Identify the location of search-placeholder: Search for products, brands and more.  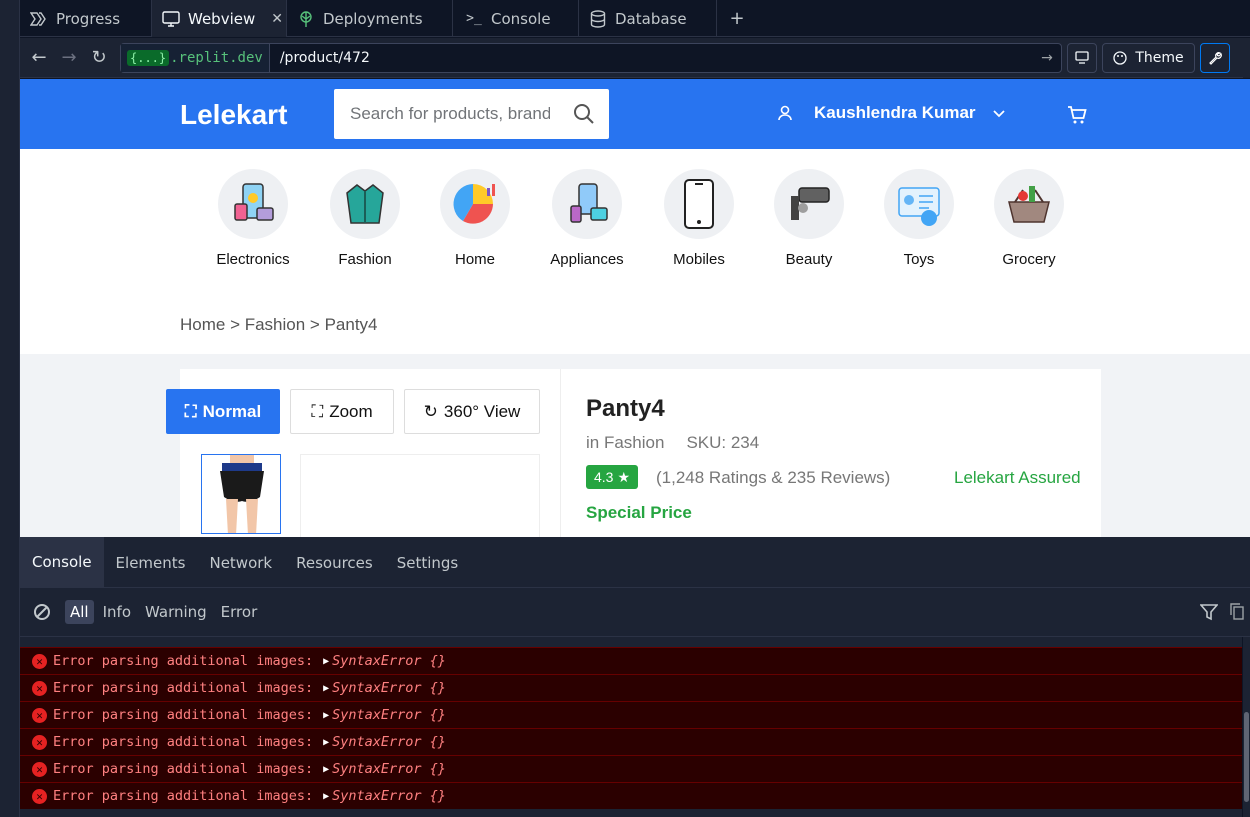
(450, 113).